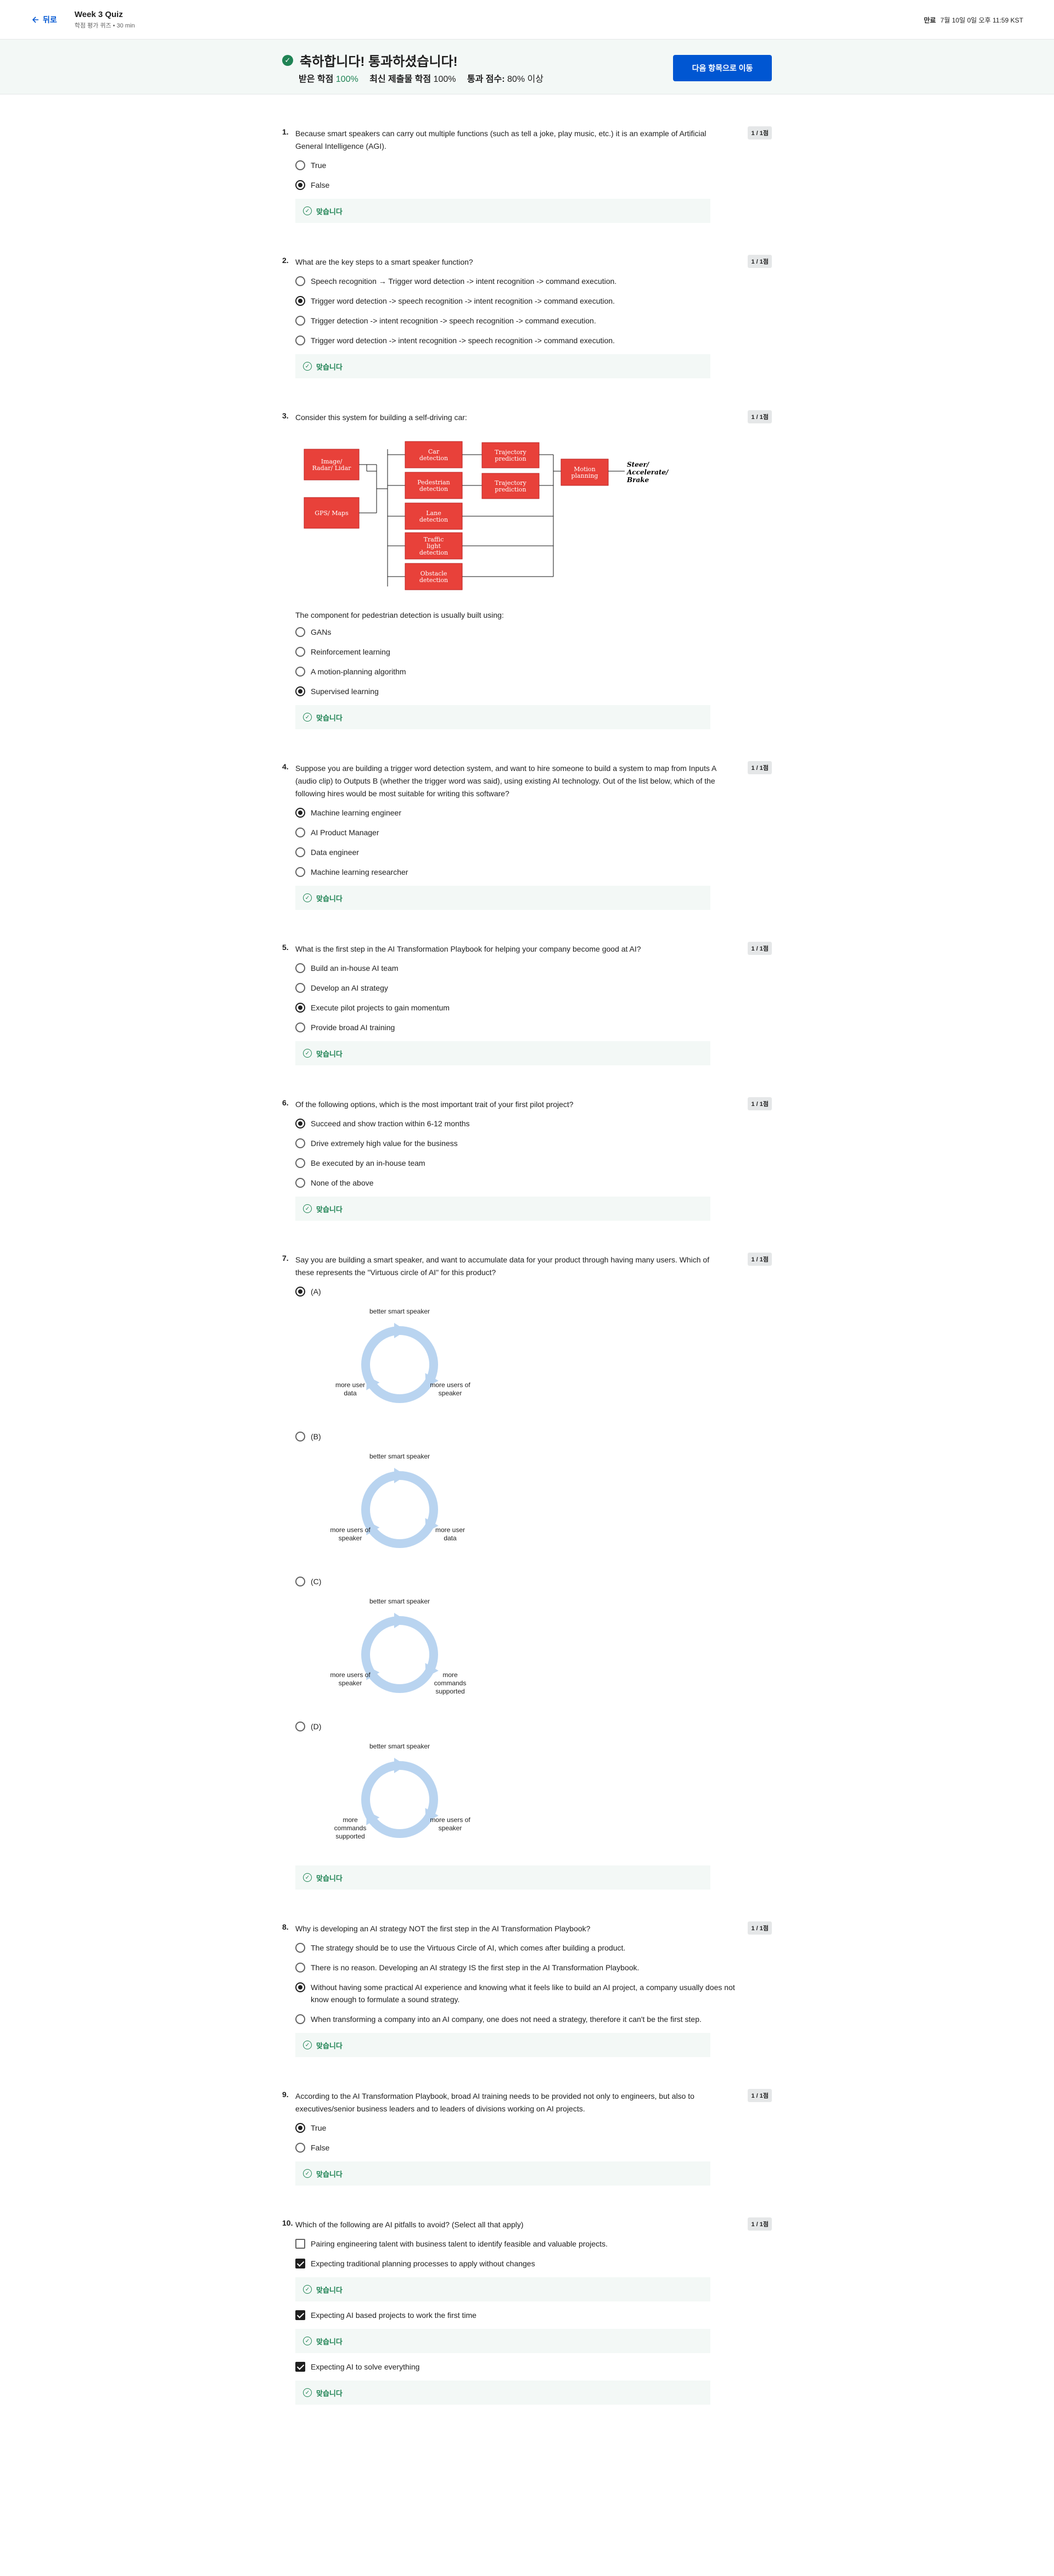  Describe the element at coordinates (356, 813) in the screenshot. I see `option-label: Machine learning engineer` at that location.